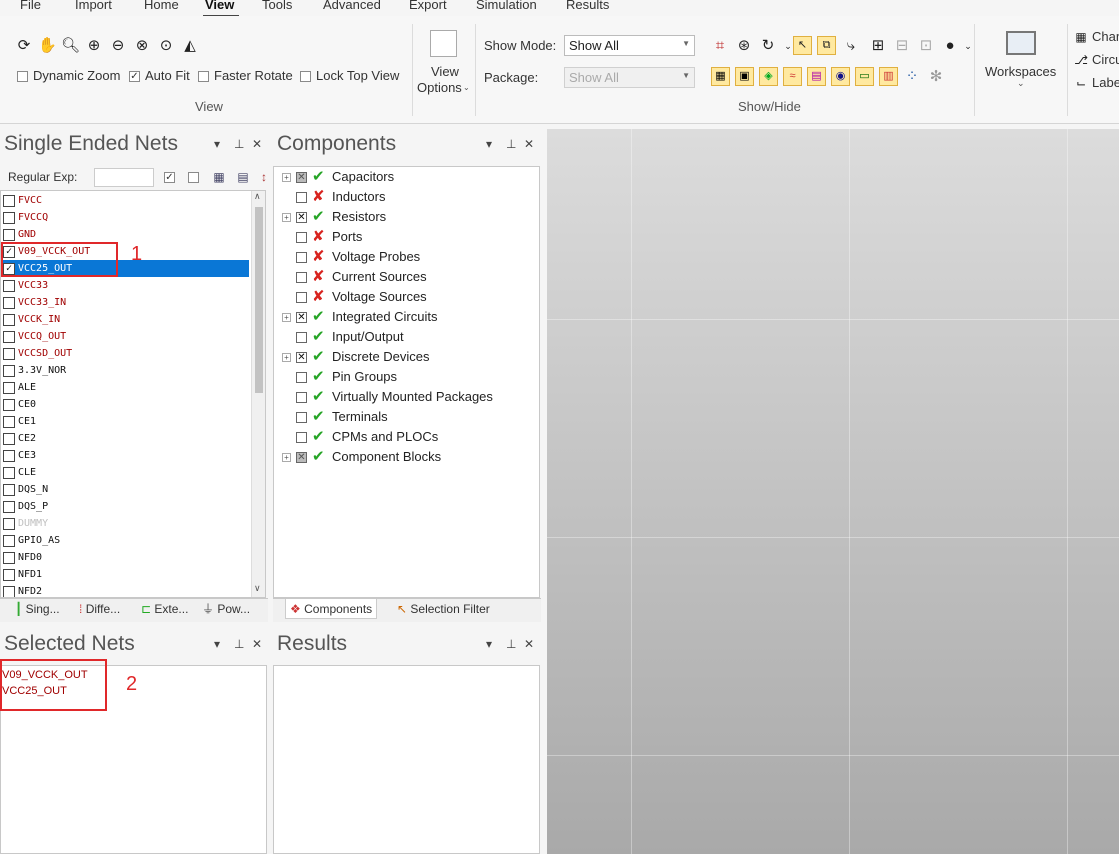  Describe the element at coordinates (1105, 82) in the screenshot. I see `label-label: Labe` at that location.